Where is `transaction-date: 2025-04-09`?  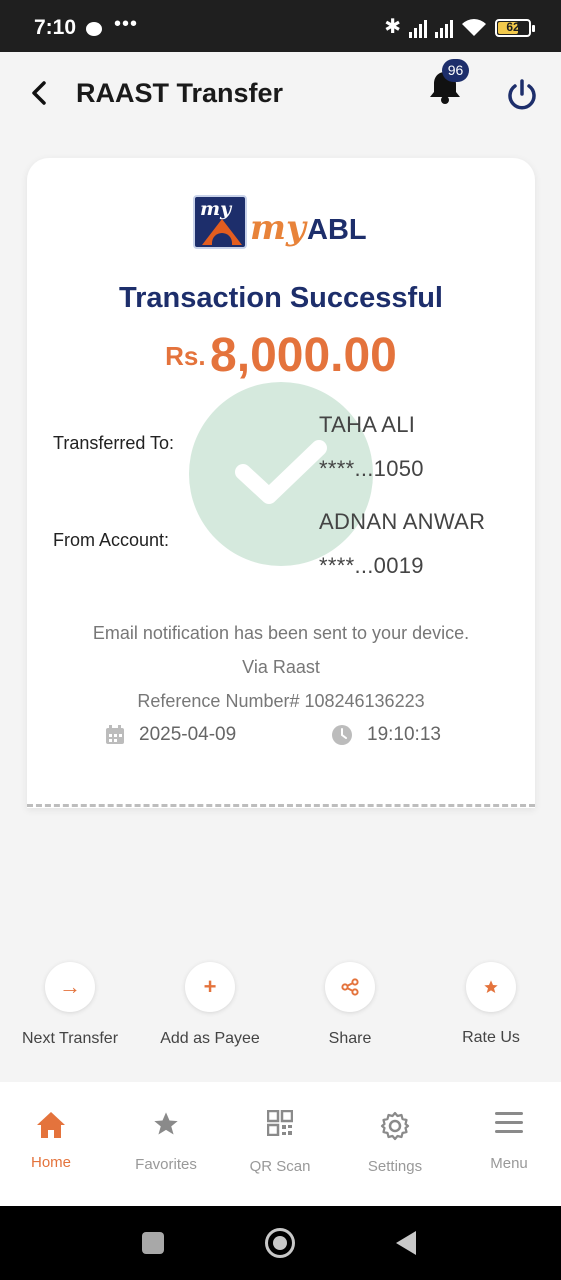 transaction-date: 2025-04-09 is located at coordinates (170, 735).